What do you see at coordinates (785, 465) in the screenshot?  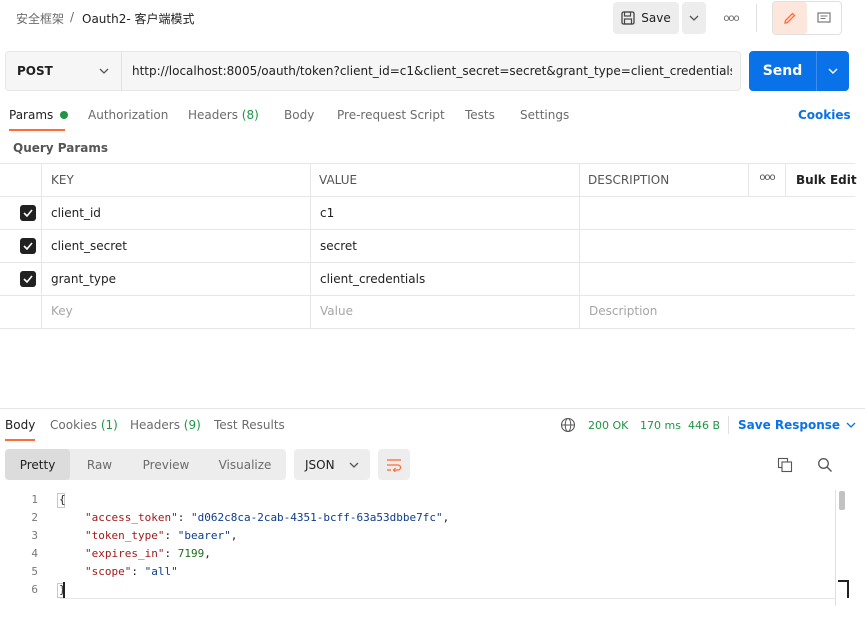 I see `copy-icon` at bounding box center [785, 465].